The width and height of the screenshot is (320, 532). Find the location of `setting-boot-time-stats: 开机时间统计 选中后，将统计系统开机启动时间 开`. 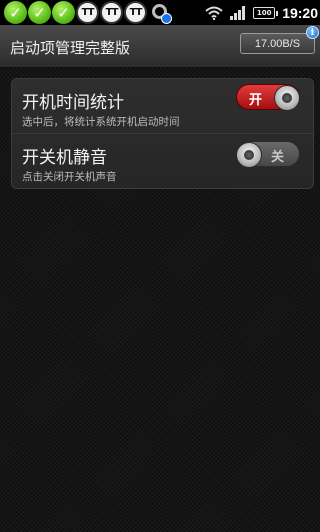

setting-boot-time-stats: 开机时间统计 选中后，将统计系统开机启动时间 开 is located at coordinates (162, 106).